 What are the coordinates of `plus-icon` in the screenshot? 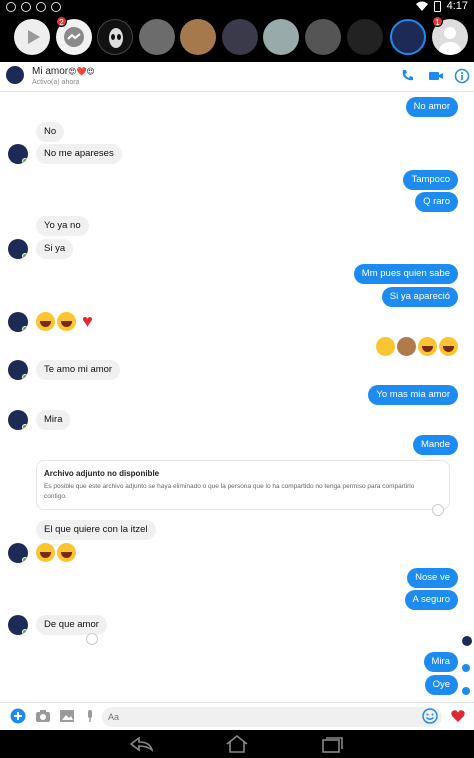 It's located at (18, 716).